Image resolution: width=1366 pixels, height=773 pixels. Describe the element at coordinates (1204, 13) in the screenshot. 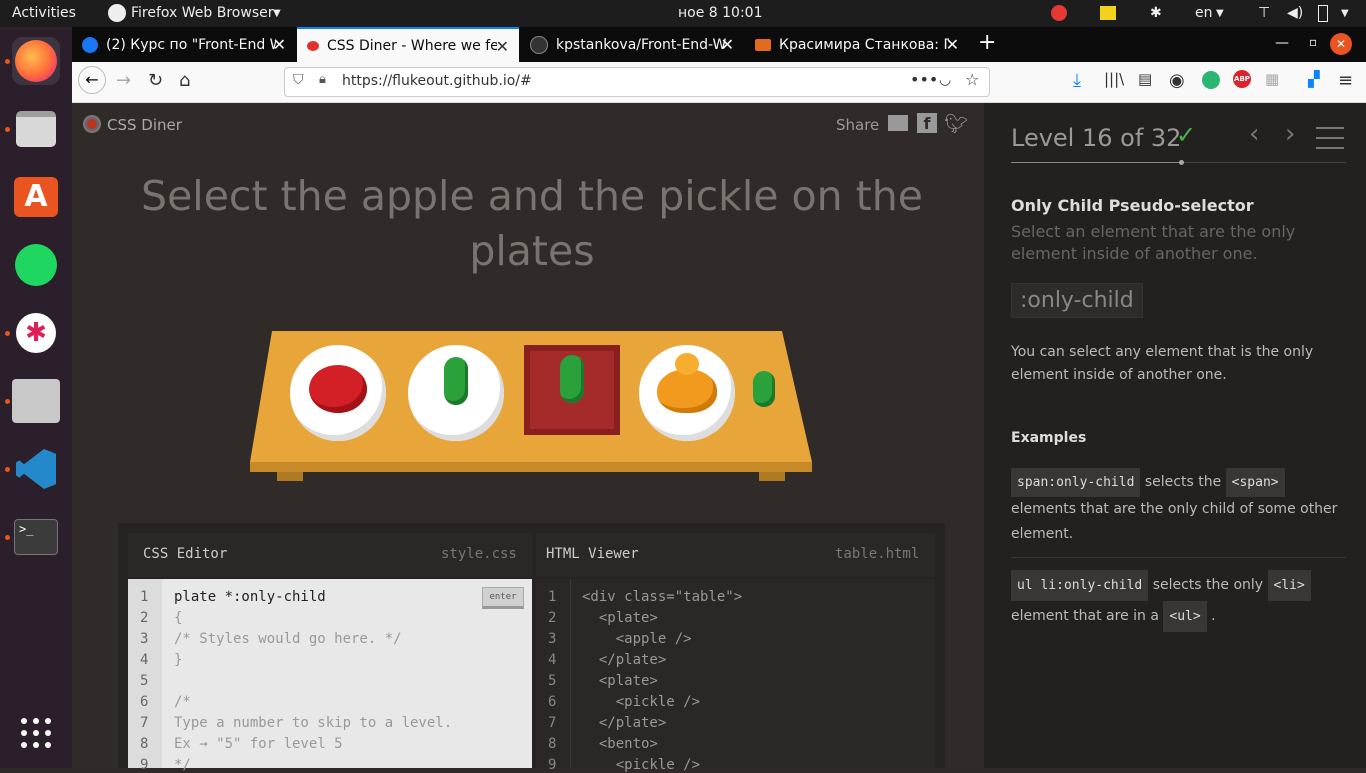

I see `language-indicator: en` at that location.